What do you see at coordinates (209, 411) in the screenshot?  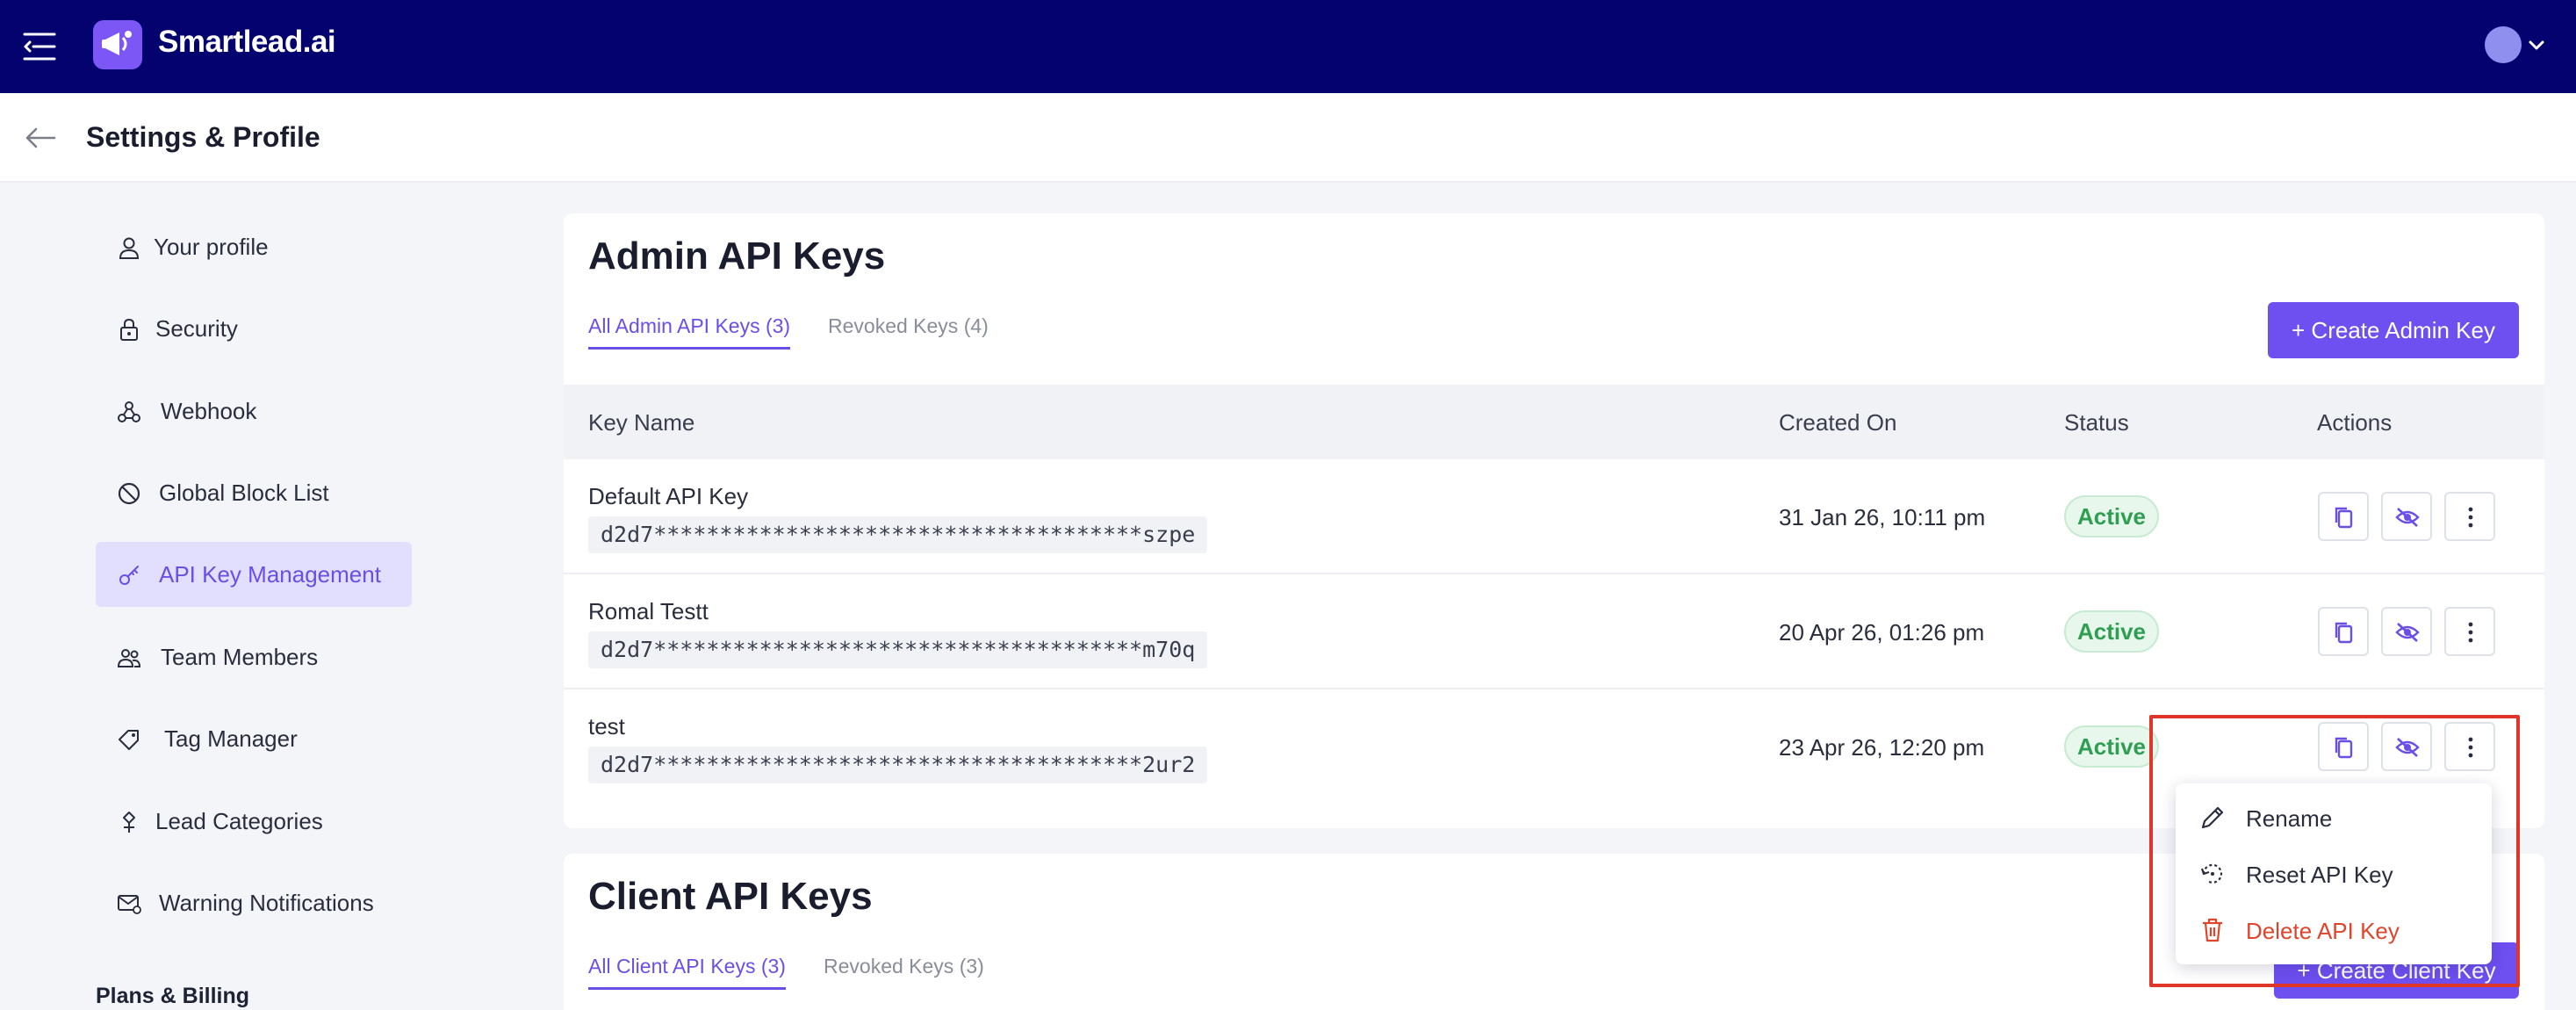 I see `sidebar-item-label: Webhook` at bounding box center [209, 411].